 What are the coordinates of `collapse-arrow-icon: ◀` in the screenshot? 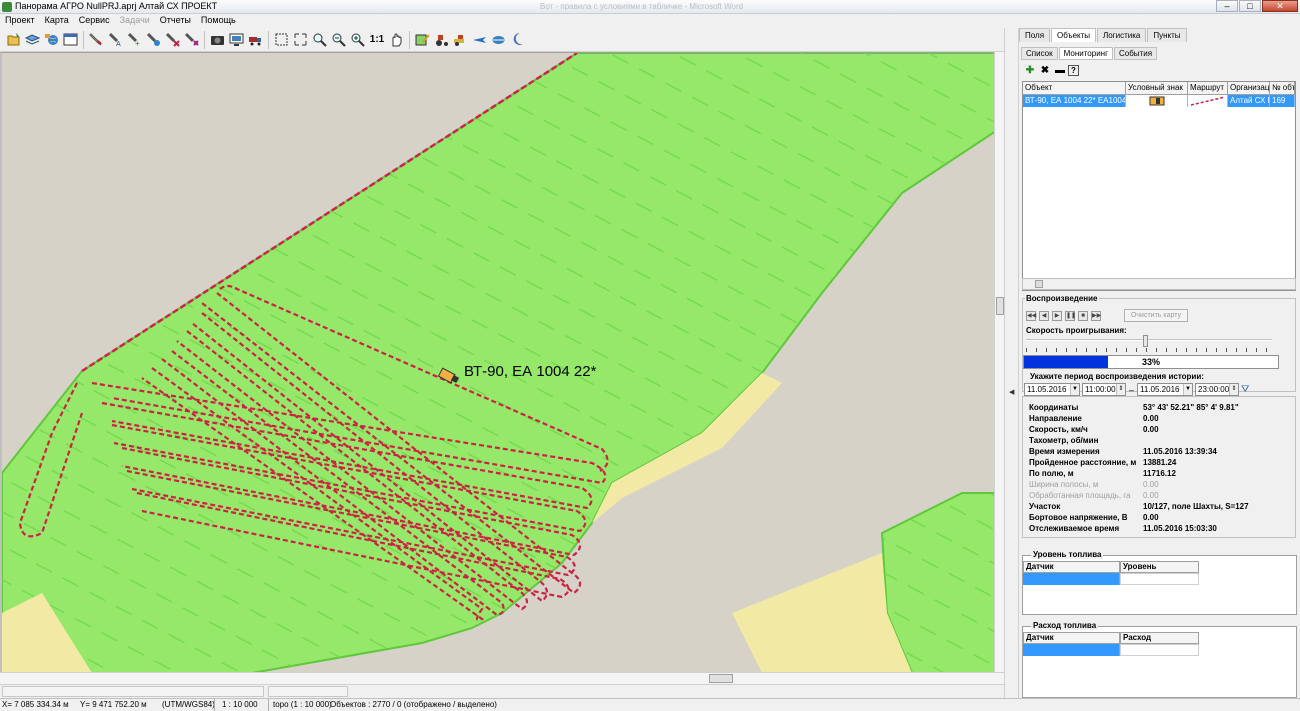 It's located at (1011, 392).